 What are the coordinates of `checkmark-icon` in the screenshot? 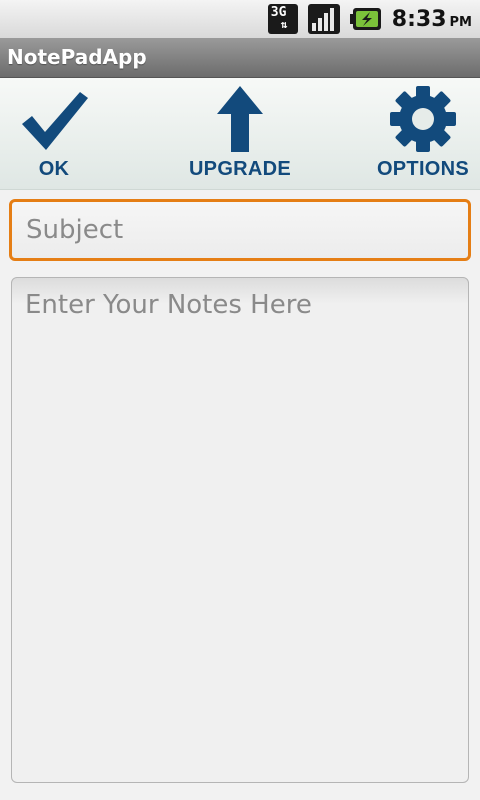 It's located at (54, 116).